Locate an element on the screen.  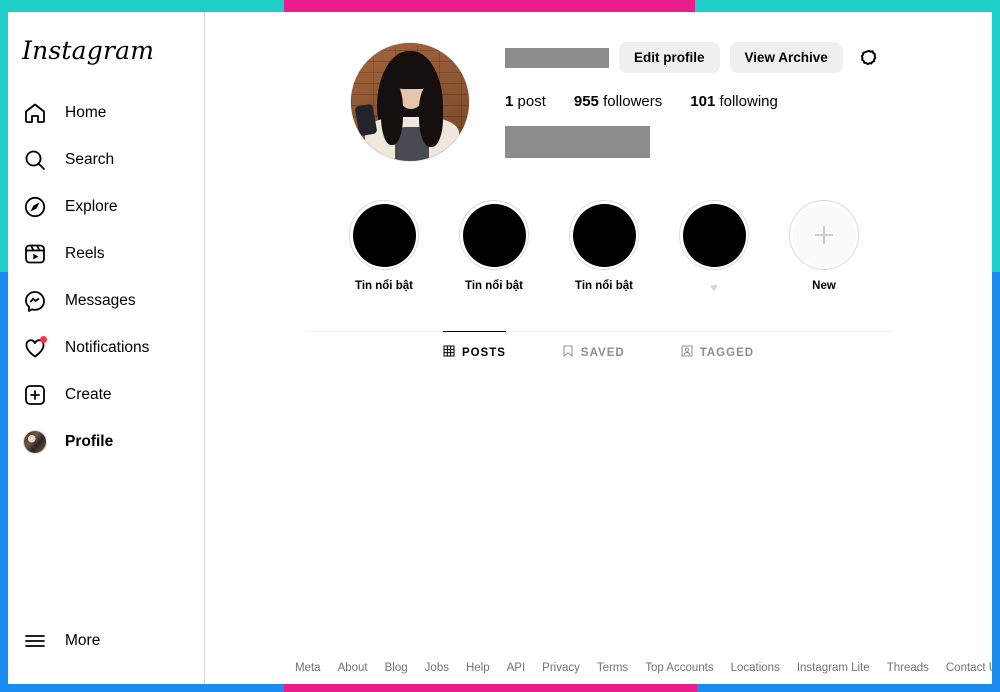
footer-link: Top Accounts is located at coordinates (679, 668).